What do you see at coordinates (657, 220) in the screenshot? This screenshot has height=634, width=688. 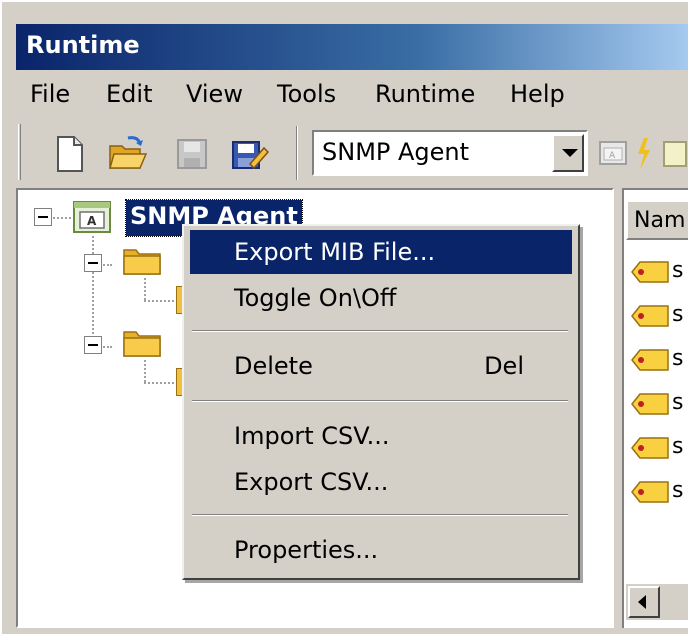 I see `column-header-name: Nam` at bounding box center [657, 220].